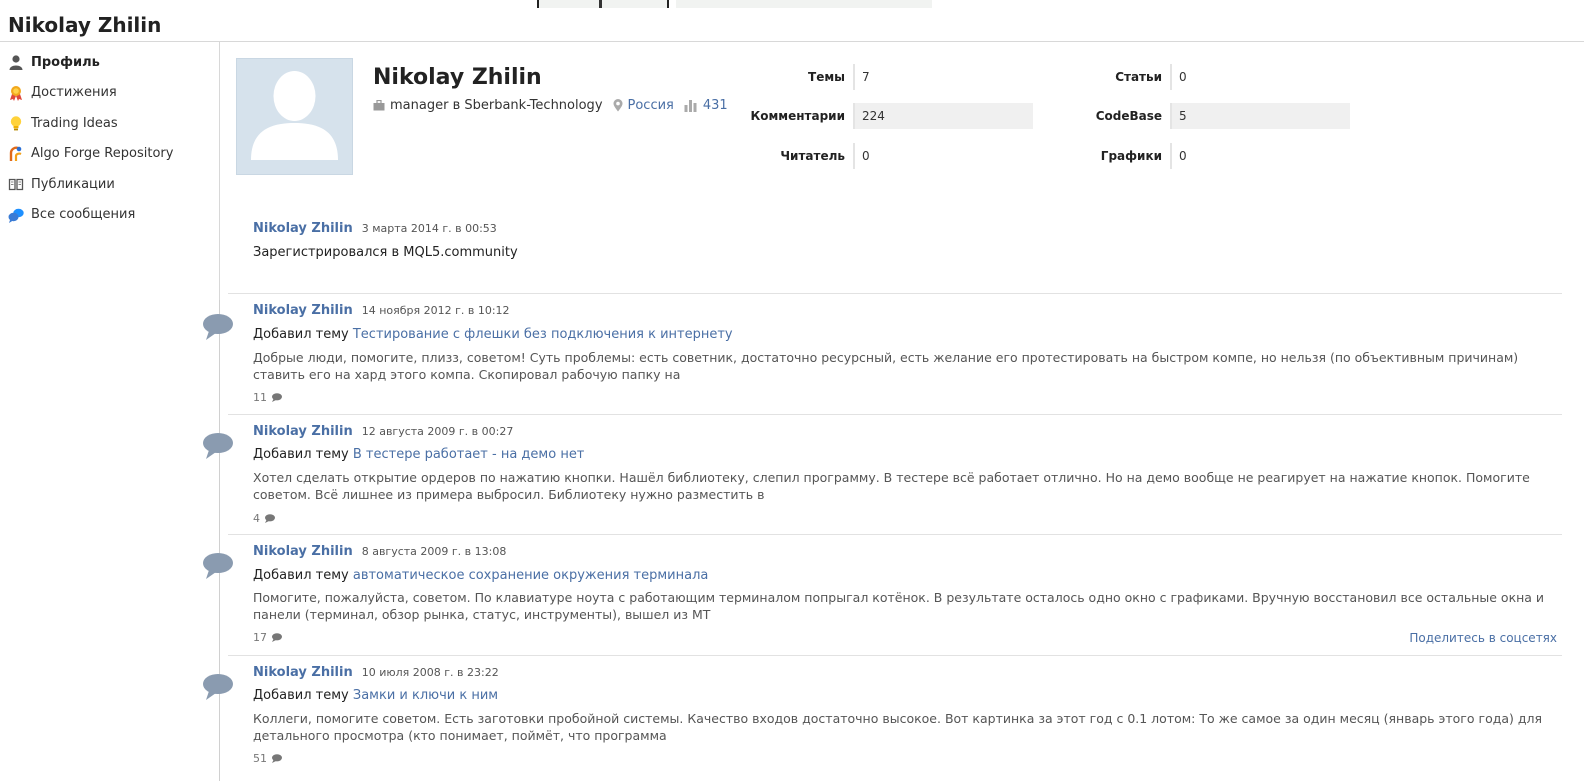 Image resolution: width=1584 pixels, height=781 pixels. Describe the element at coordinates (715, 105) in the screenshot. I see `profile-rating-link: 431` at that location.